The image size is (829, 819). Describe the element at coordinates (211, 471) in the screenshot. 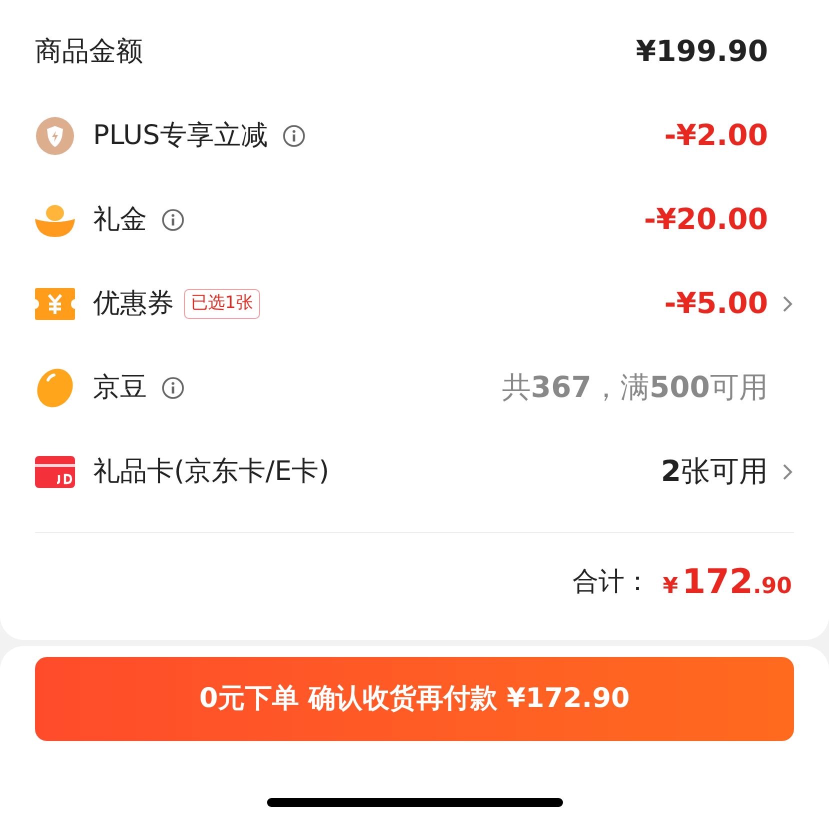

I see `row-label: 礼品卡(京东卡/E卡)` at that location.